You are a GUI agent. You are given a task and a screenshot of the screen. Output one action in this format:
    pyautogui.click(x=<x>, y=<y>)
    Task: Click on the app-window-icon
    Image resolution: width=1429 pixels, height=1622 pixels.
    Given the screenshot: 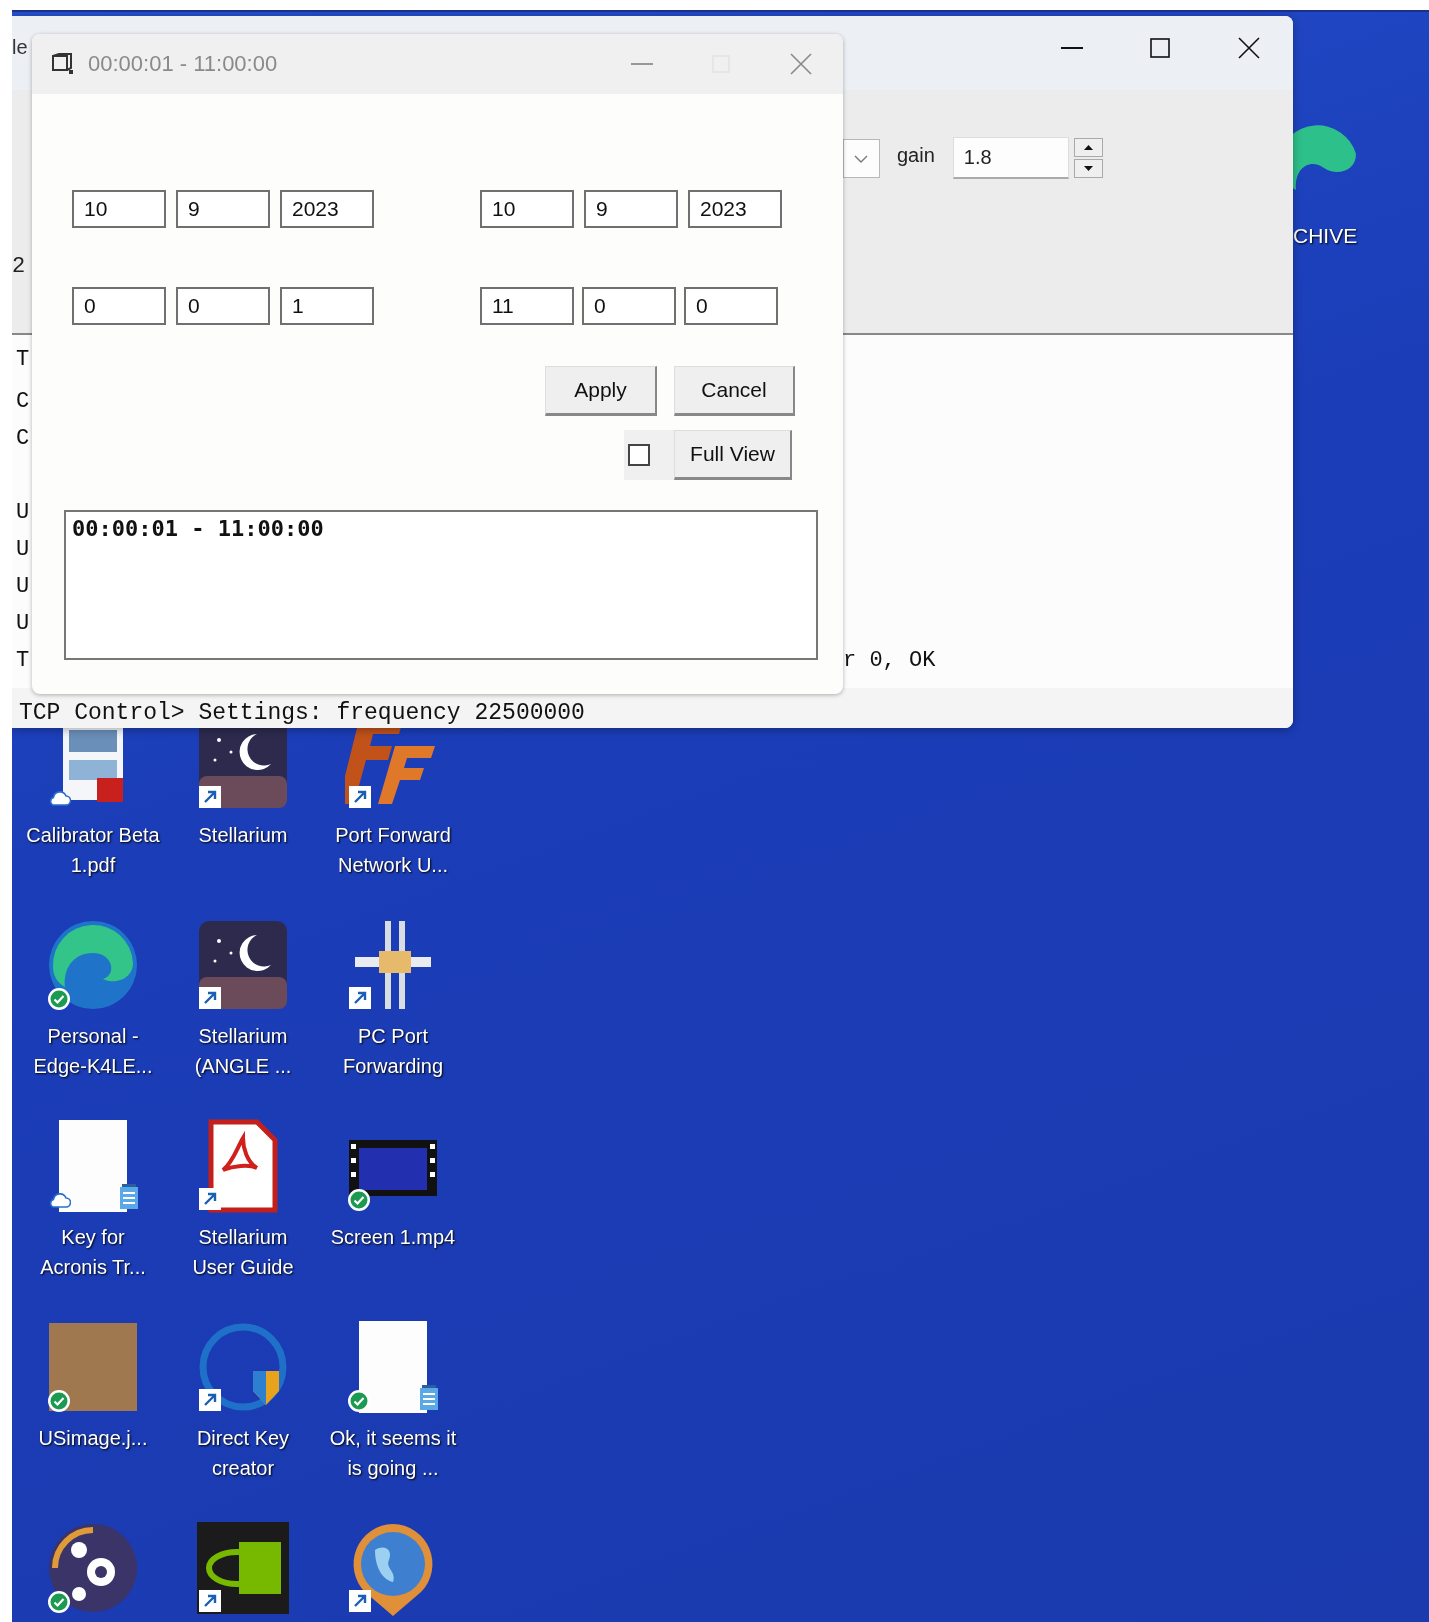 What is the action you would take?
    pyautogui.click(x=63, y=64)
    